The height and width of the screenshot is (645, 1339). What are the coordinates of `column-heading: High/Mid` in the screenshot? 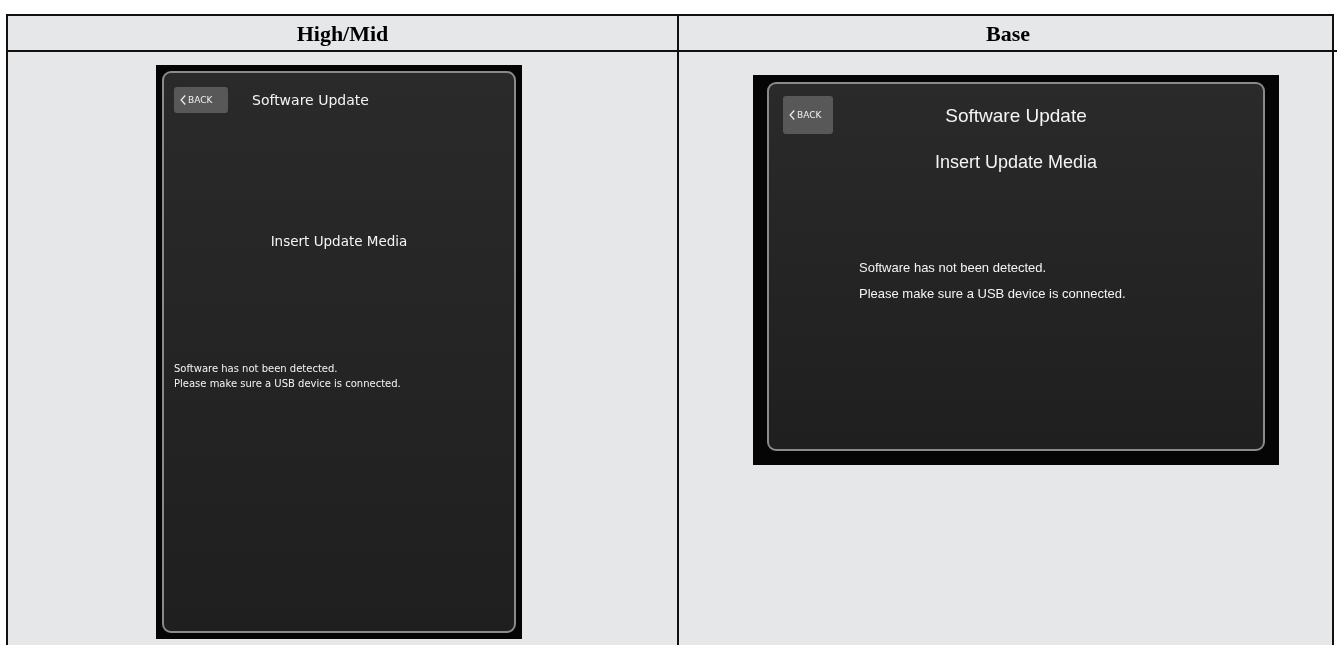 It's located at (342, 34).